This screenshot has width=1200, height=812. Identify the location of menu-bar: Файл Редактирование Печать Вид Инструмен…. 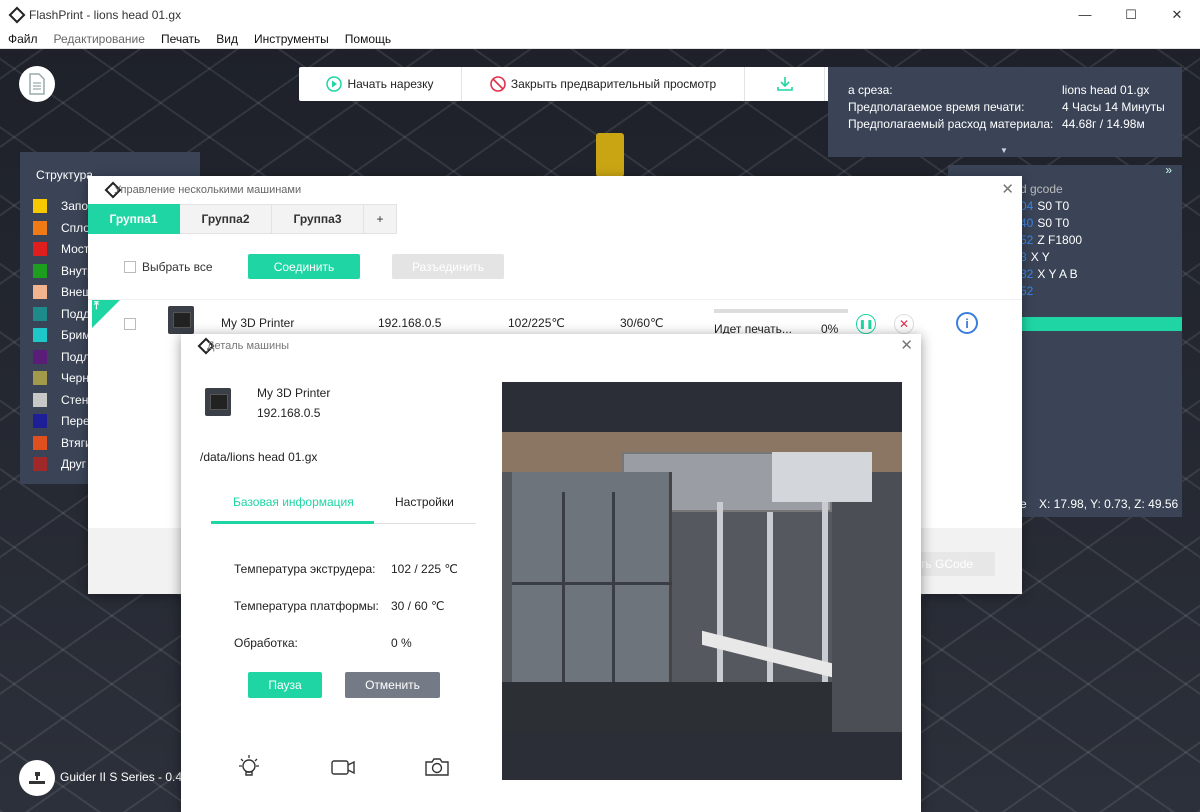
(600, 39).